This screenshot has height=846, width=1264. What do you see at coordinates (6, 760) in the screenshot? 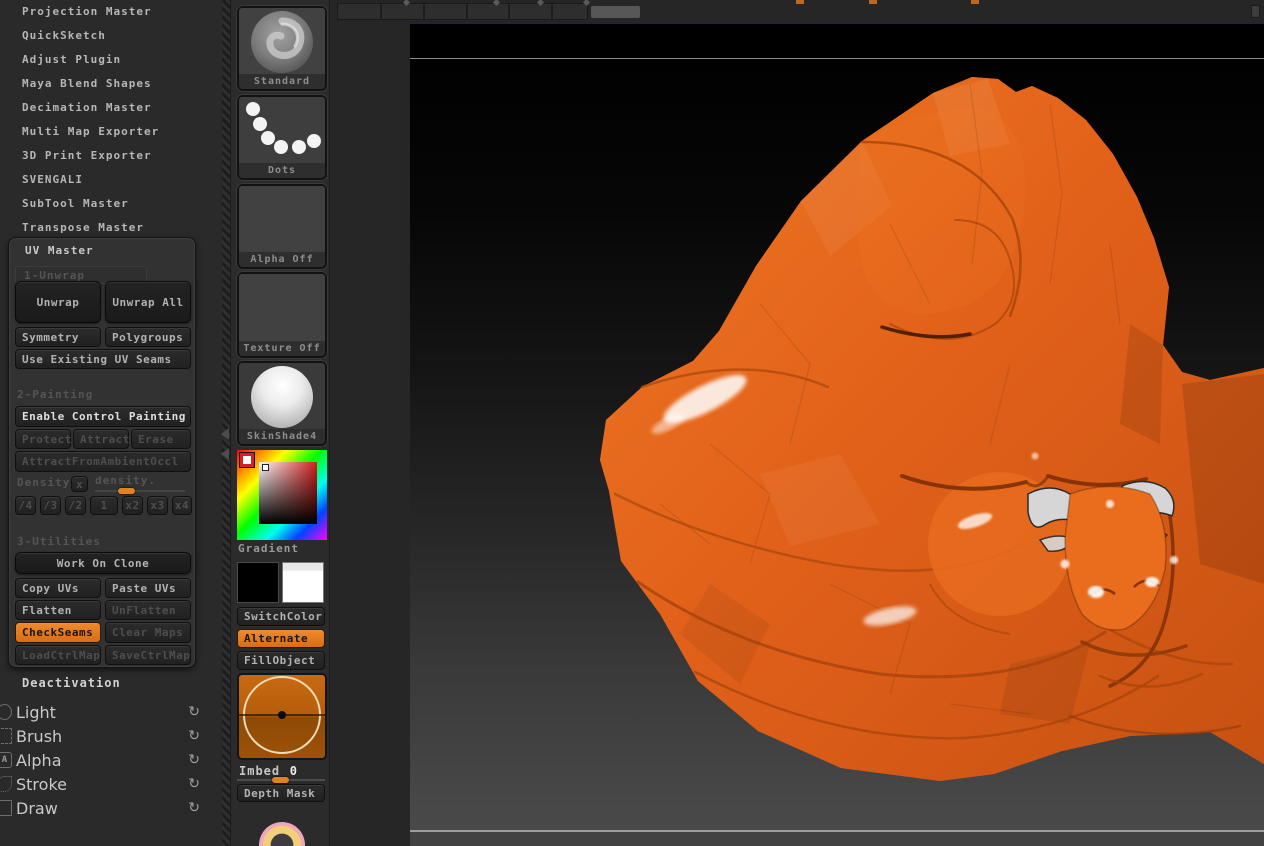
I see `alpha-icon: A` at bounding box center [6, 760].